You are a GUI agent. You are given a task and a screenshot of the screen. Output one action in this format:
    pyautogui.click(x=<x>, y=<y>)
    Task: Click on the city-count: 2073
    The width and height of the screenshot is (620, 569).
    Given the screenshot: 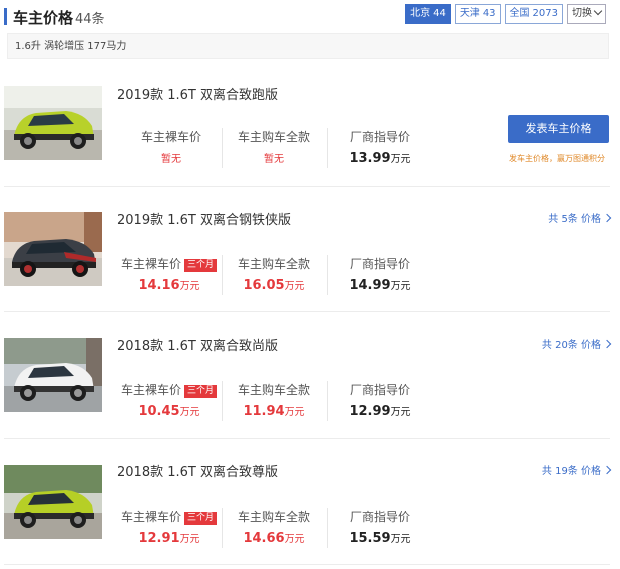 What is the action you would take?
    pyautogui.click(x=545, y=13)
    